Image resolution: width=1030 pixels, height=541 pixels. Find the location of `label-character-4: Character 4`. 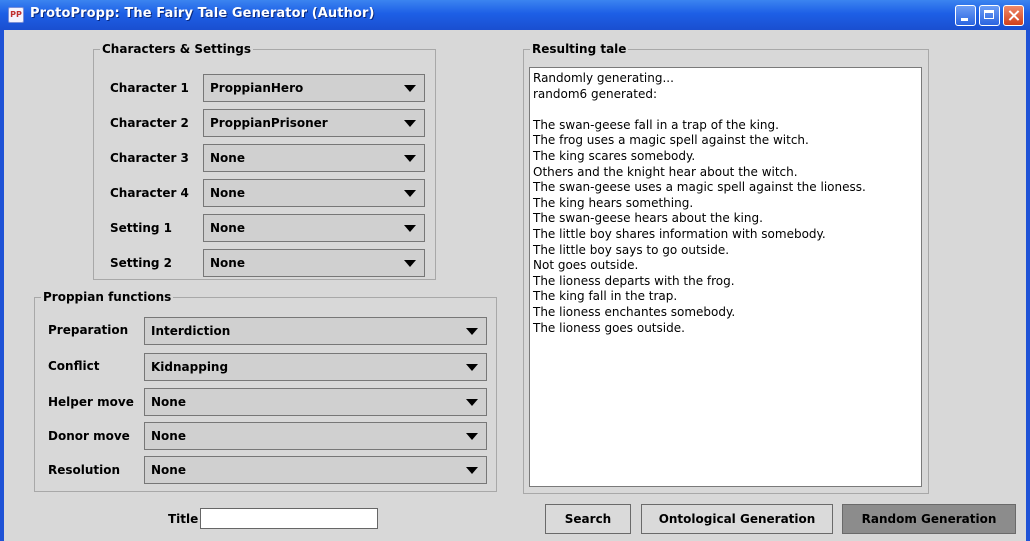

label-character-4: Character 4 is located at coordinates (149, 193).